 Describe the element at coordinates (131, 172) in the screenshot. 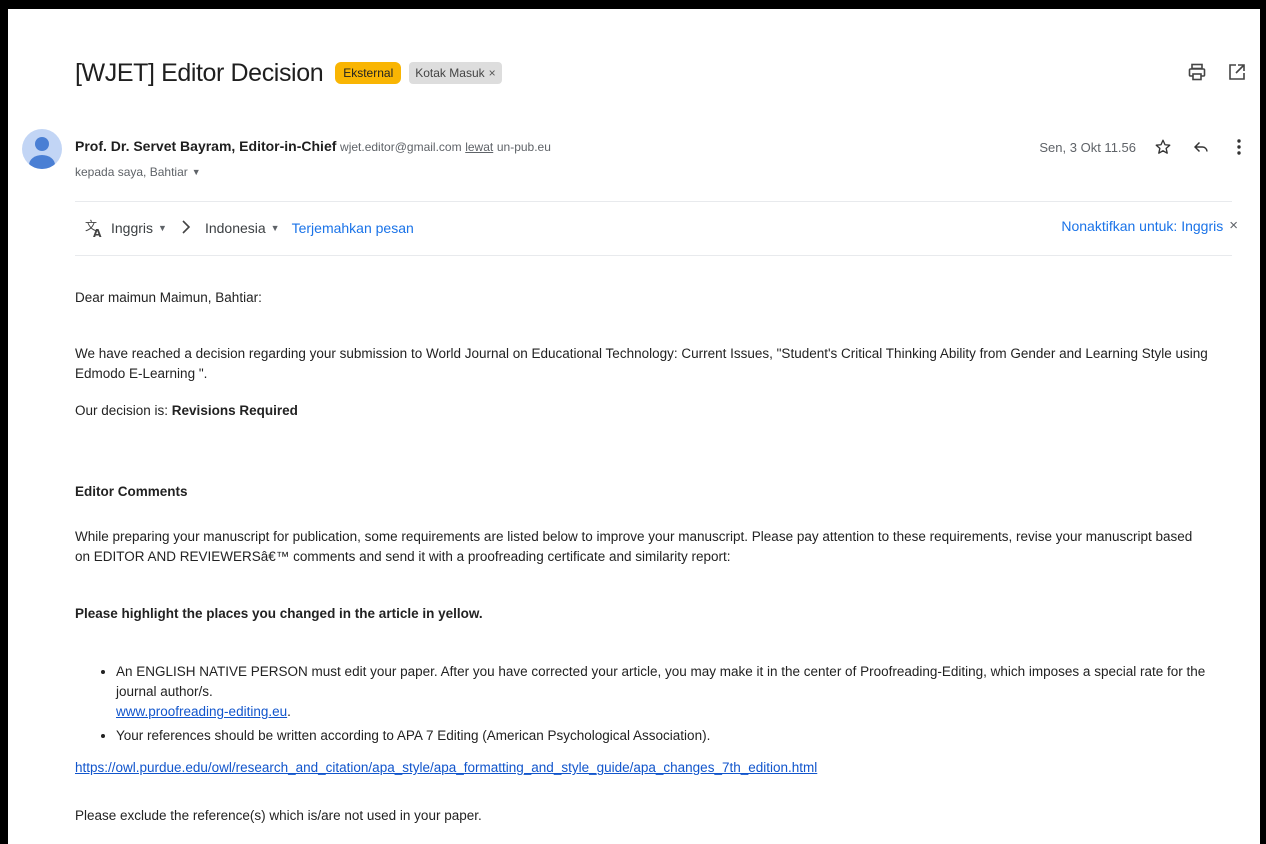

I see `recipients-text: kepada saya, Bahtiar` at that location.